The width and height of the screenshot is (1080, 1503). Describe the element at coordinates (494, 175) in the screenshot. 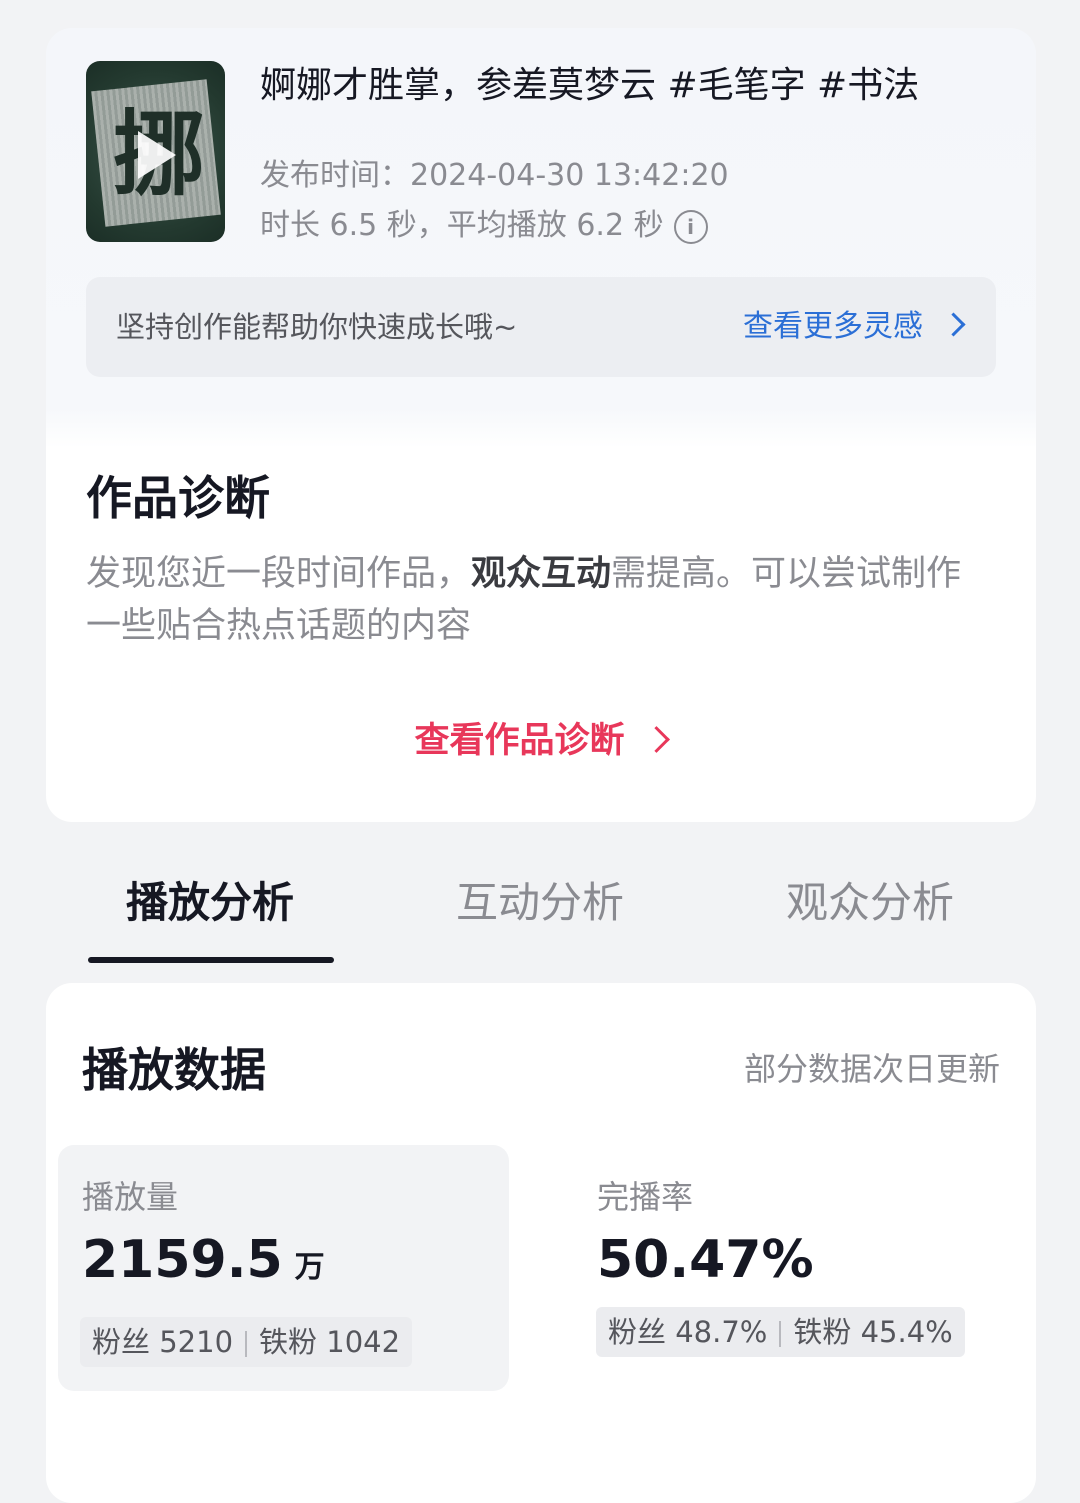

I see `publish-time: 发布时间：2024-04-30 13:42:20` at that location.